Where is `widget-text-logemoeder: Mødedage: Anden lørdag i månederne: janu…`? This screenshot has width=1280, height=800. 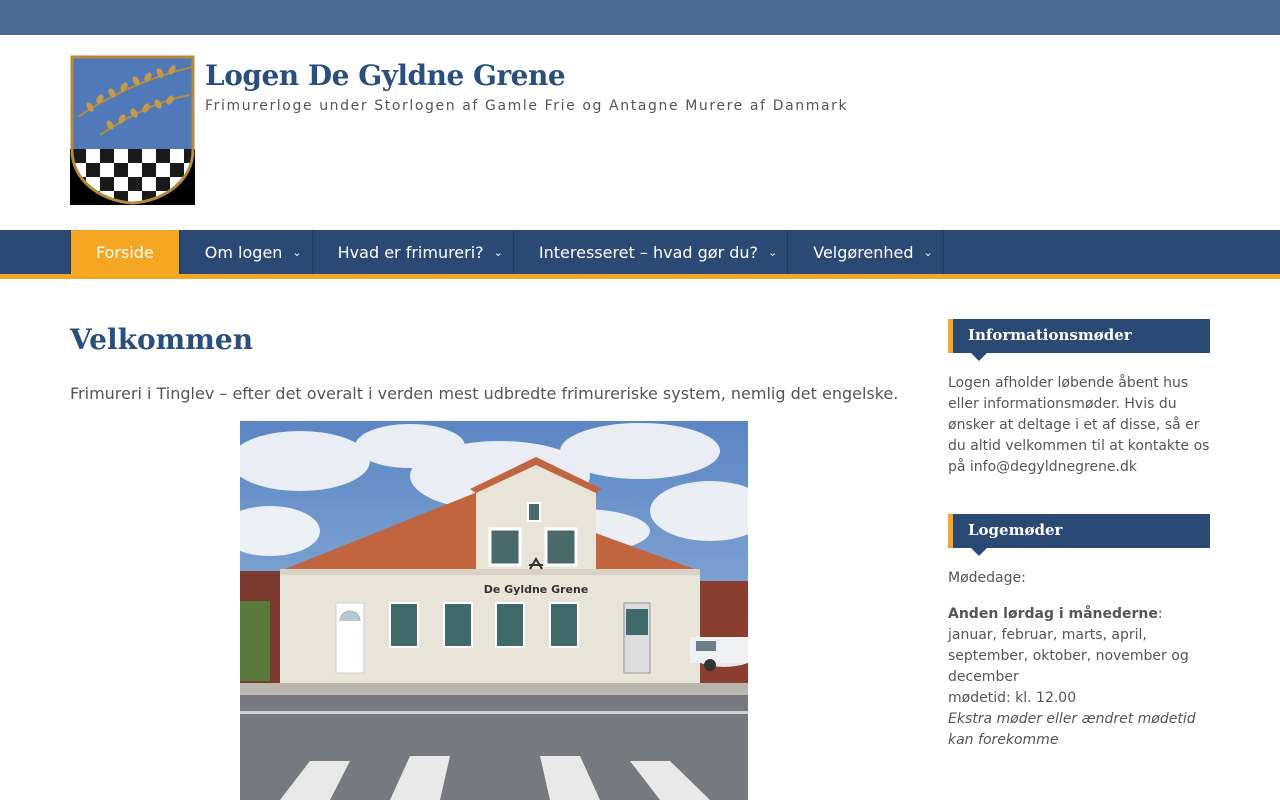
widget-text-logemoeder: Mødedage: Anden lørdag i månederne: janu… is located at coordinates (1079, 659).